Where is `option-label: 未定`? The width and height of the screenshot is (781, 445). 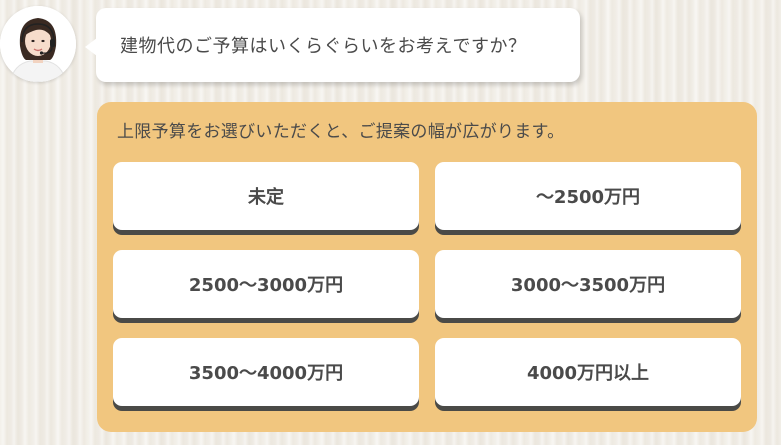
option-label: 未定 is located at coordinates (266, 197).